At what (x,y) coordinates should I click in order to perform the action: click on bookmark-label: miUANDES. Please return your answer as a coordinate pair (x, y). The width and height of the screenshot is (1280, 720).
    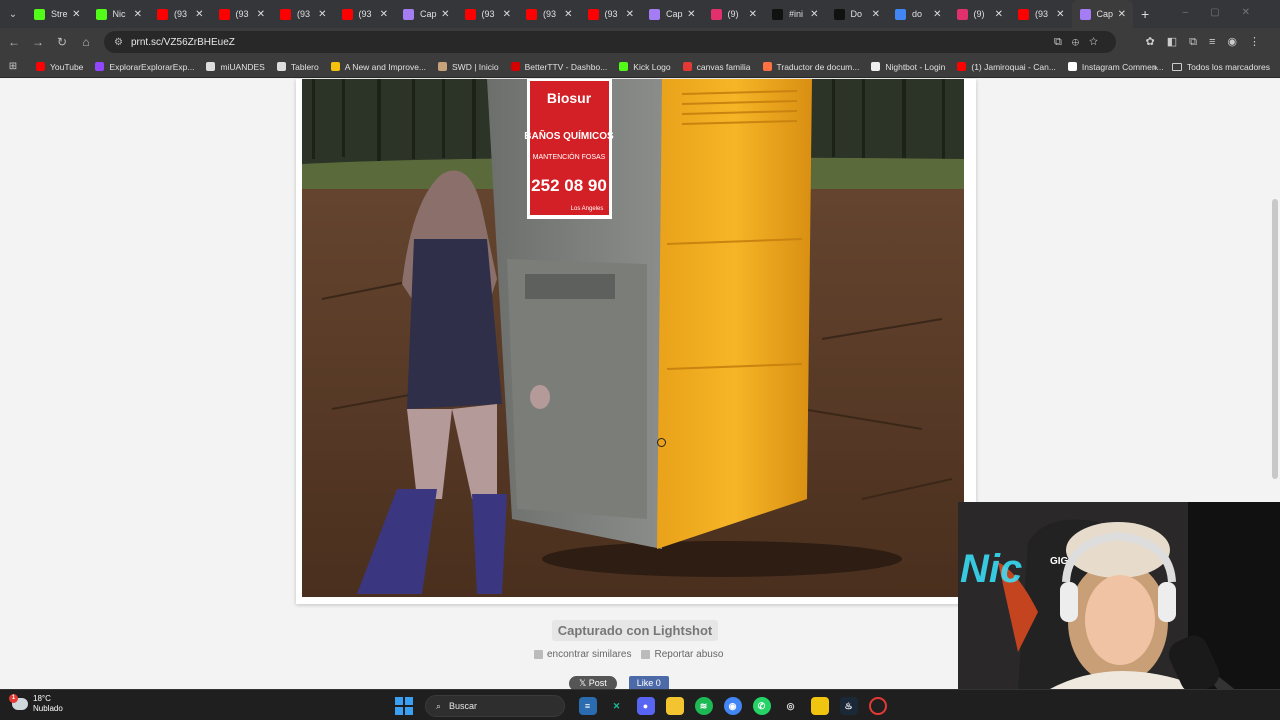
    Looking at the image, I should click on (242, 67).